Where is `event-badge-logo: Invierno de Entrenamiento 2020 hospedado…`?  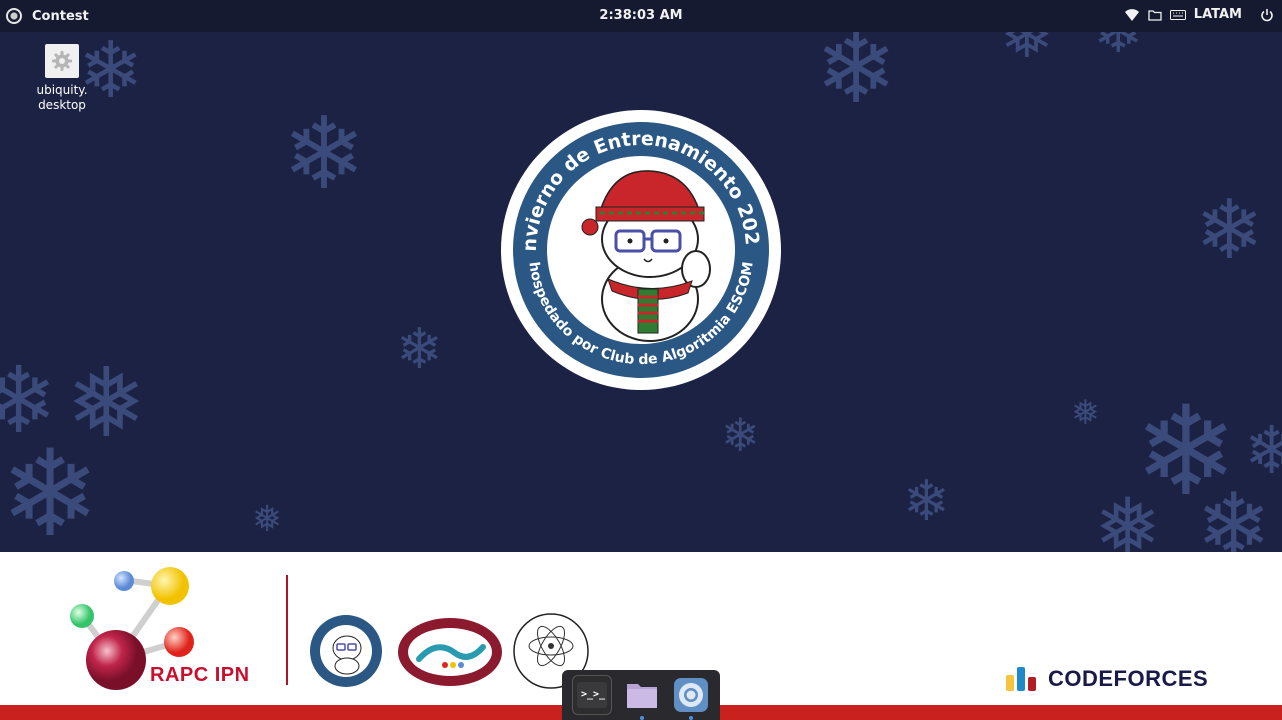
event-badge-logo: Invierno de Entrenamiento 2020 hospedado… is located at coordinates (637, 241).